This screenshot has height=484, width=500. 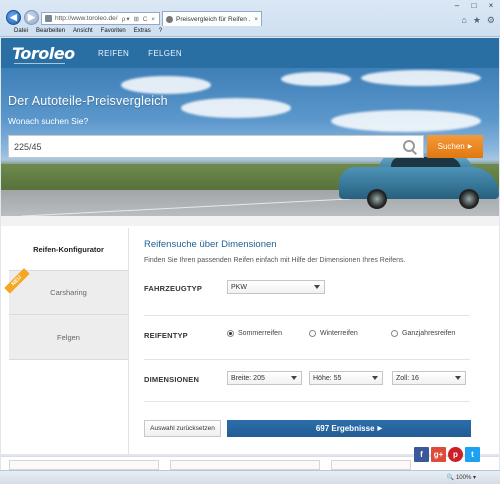 What do you see at coordinates (429, 333) in the screenshot?
I see `radio-label: Ganzjahresreifen` at bounding box center [429, 333].